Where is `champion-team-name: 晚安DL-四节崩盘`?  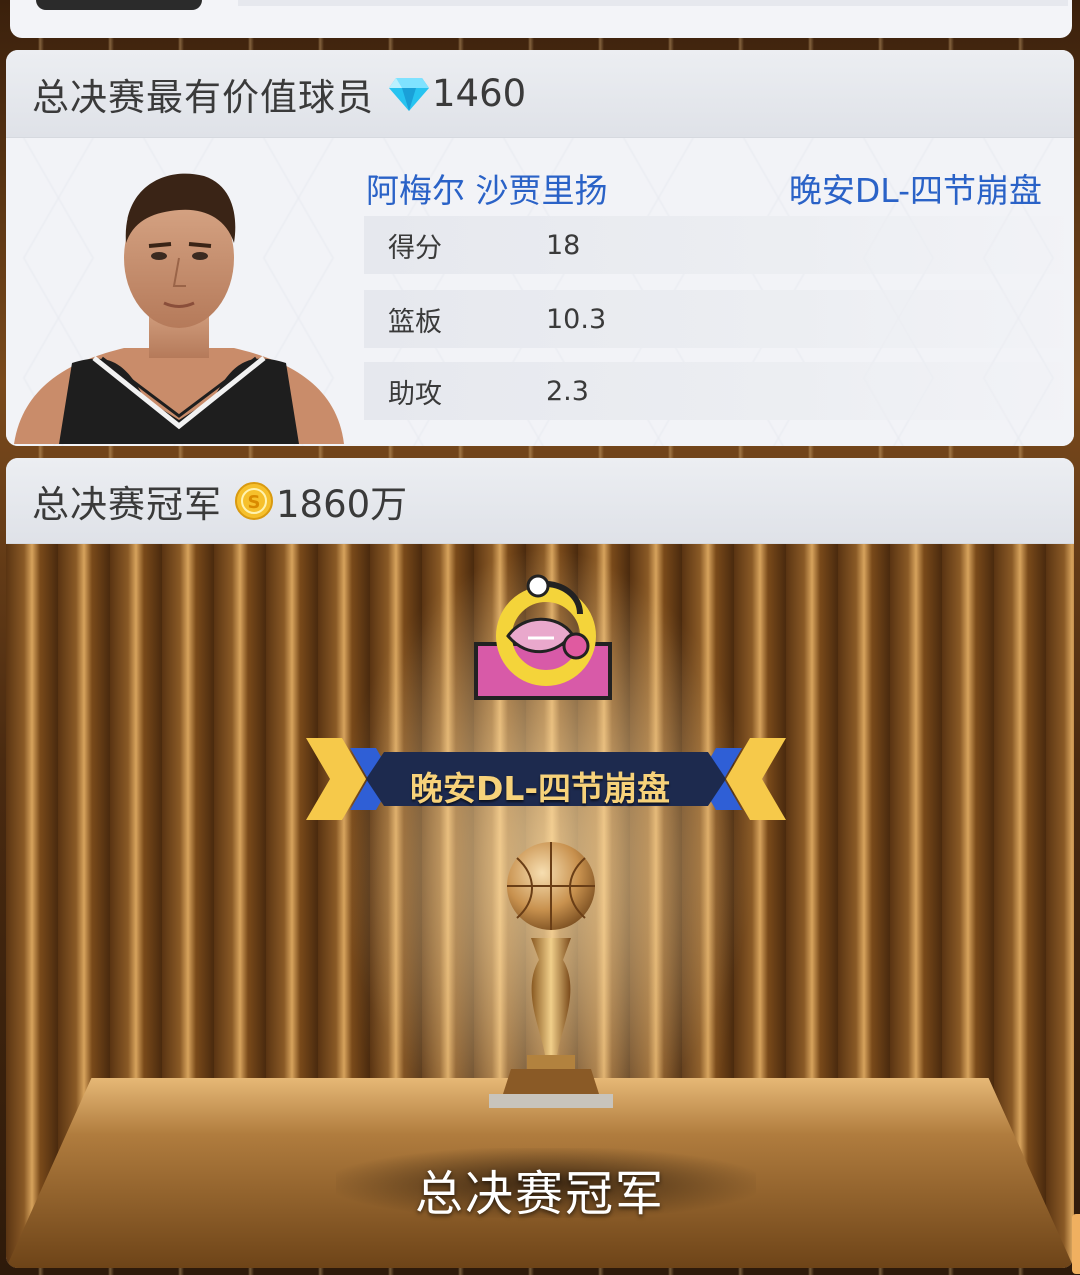
champion-team-name: 晚安DL-四节崩盘 is located at coordinates (540, 788).